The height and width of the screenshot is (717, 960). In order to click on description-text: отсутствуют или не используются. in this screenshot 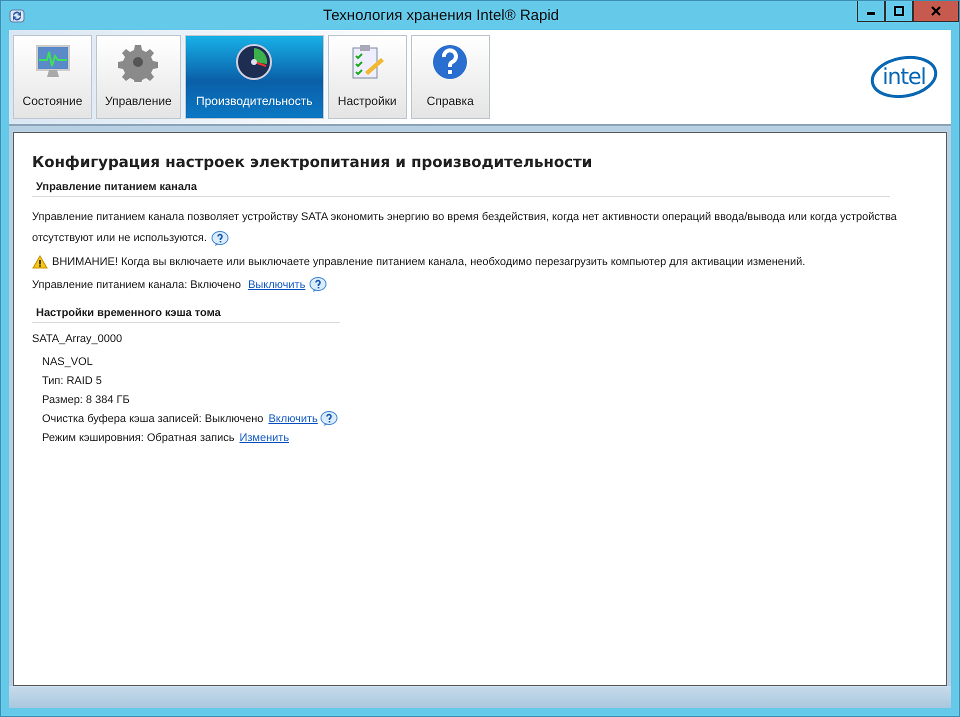, I will do `click(119, 238)`.